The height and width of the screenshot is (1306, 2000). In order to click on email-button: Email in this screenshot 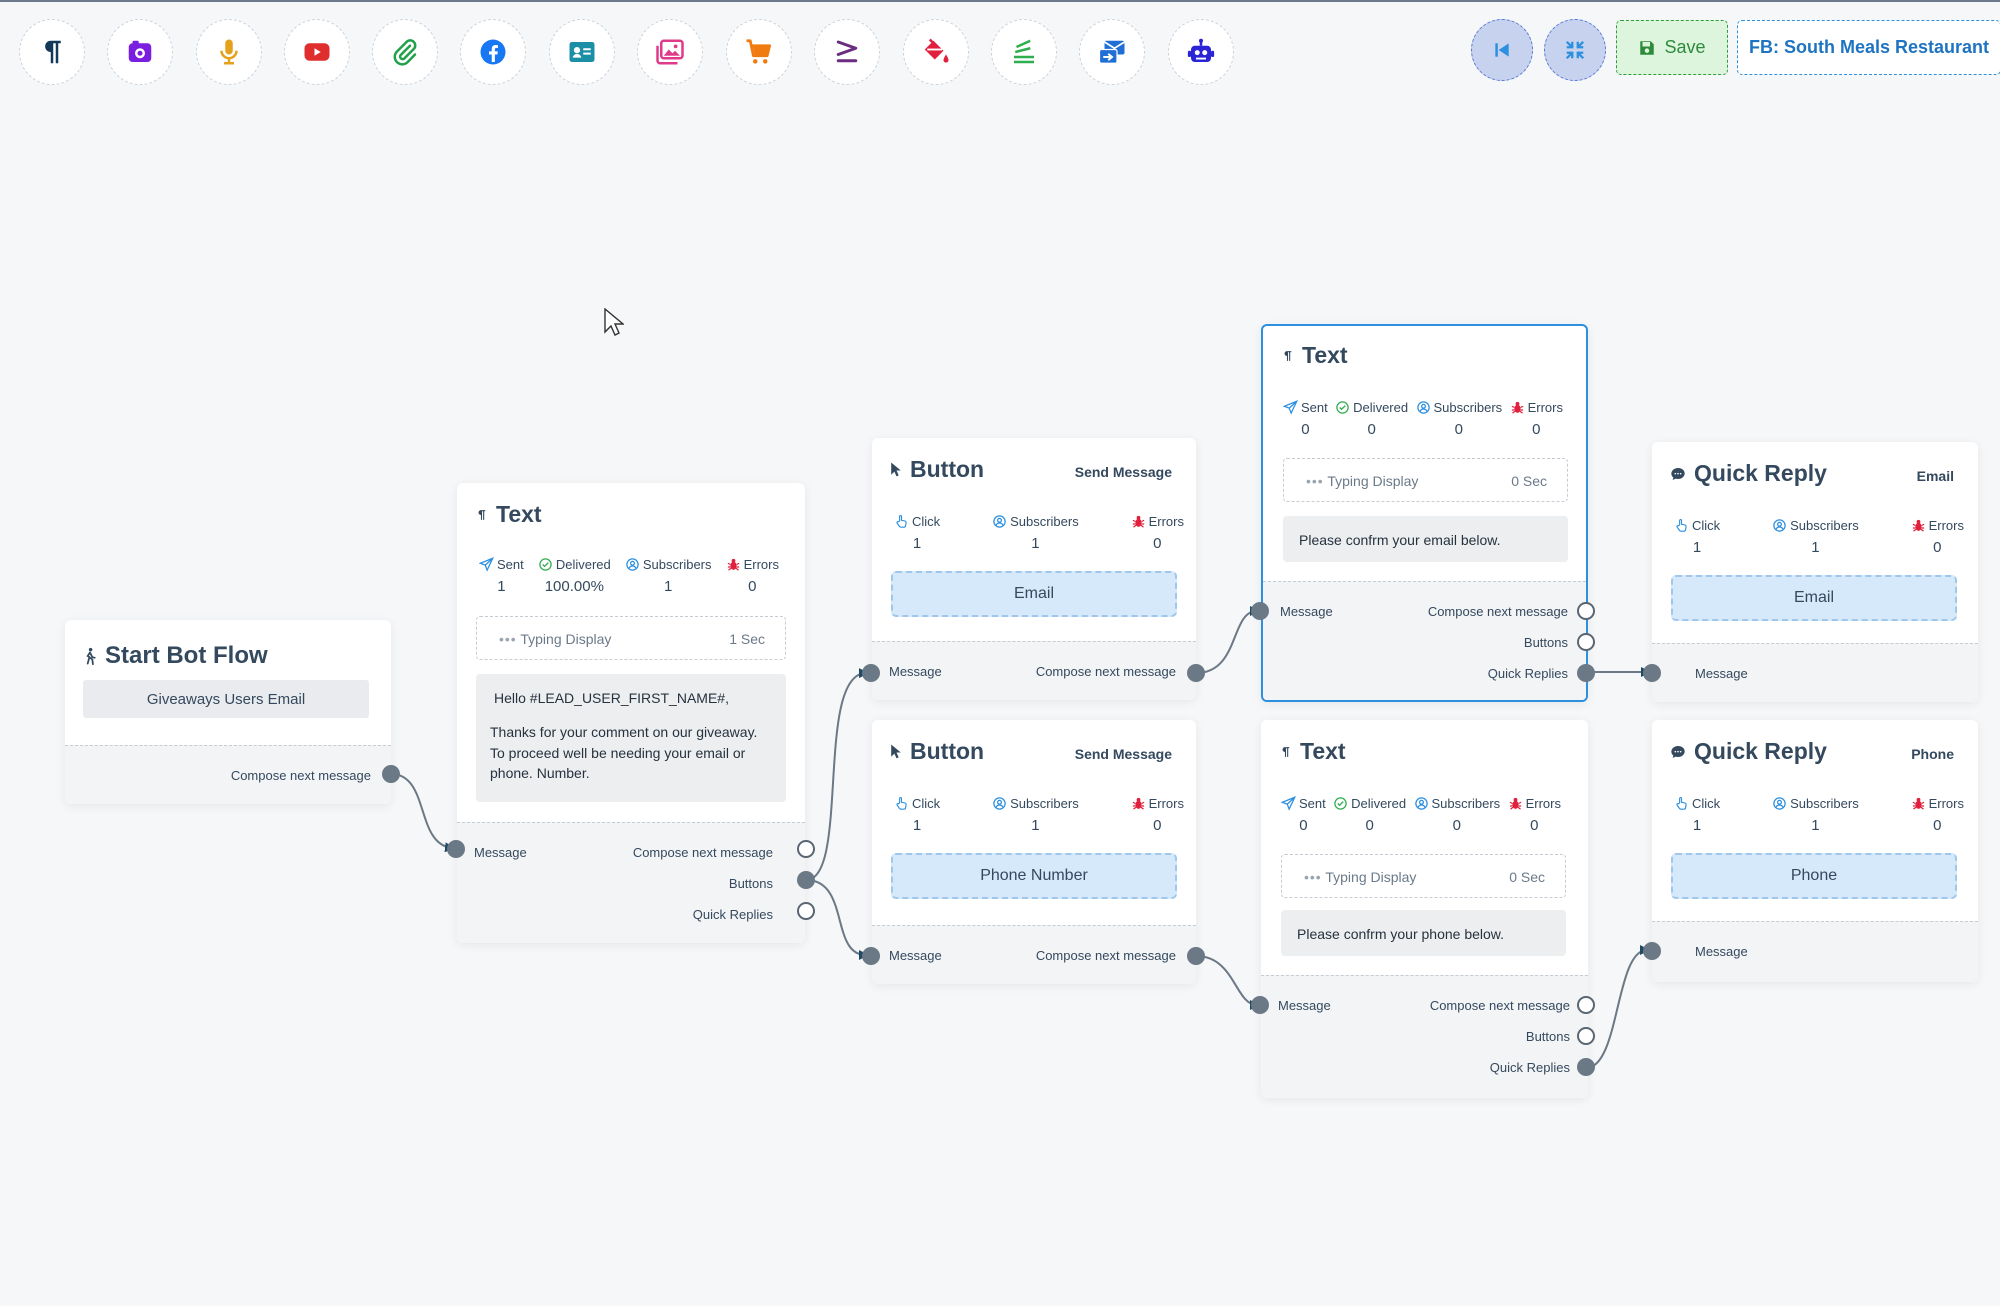, I will do `click(1034, 594)`.